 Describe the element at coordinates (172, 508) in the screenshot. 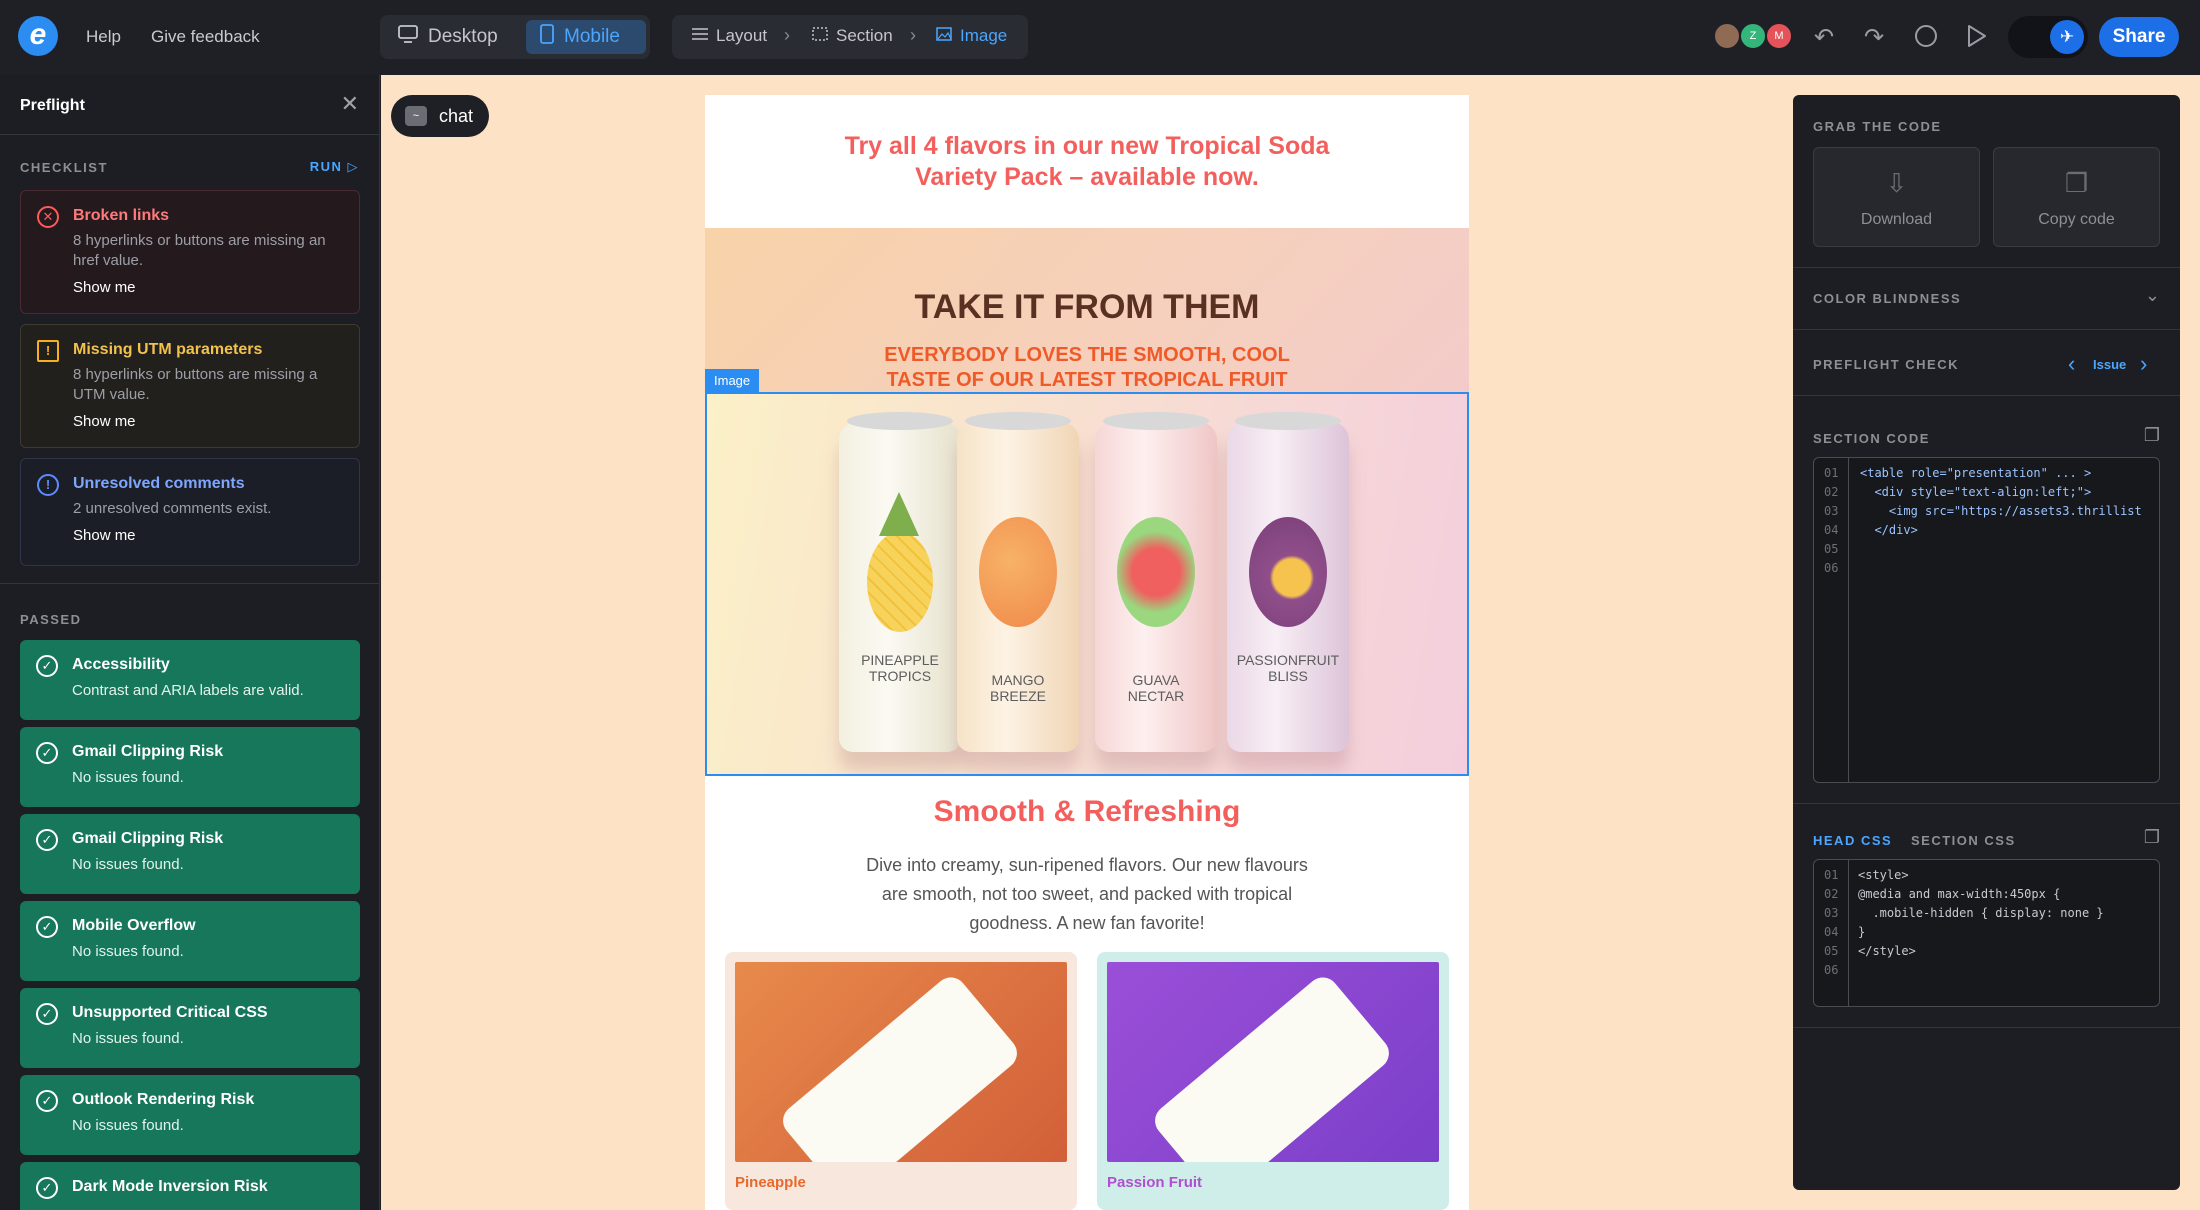

I see `issue-desc: 2 unresolved comments exist.` at that location.